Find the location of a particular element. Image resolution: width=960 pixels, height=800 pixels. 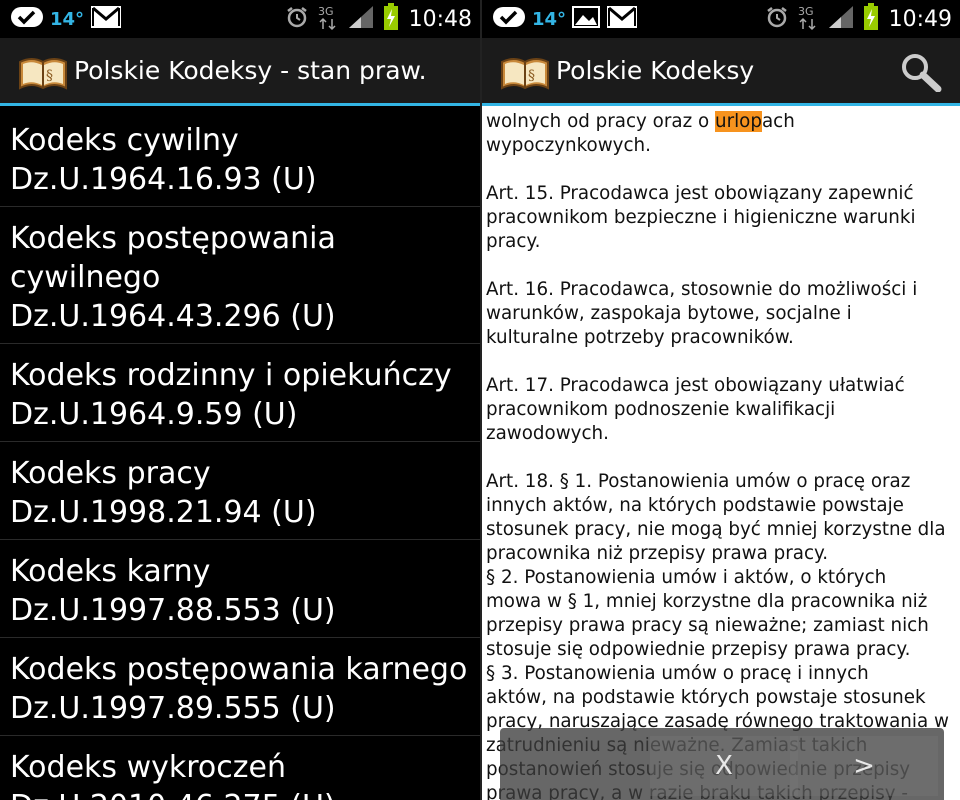

action-bar: § Polskie Kodeksy is located at coordinates (721, 72).